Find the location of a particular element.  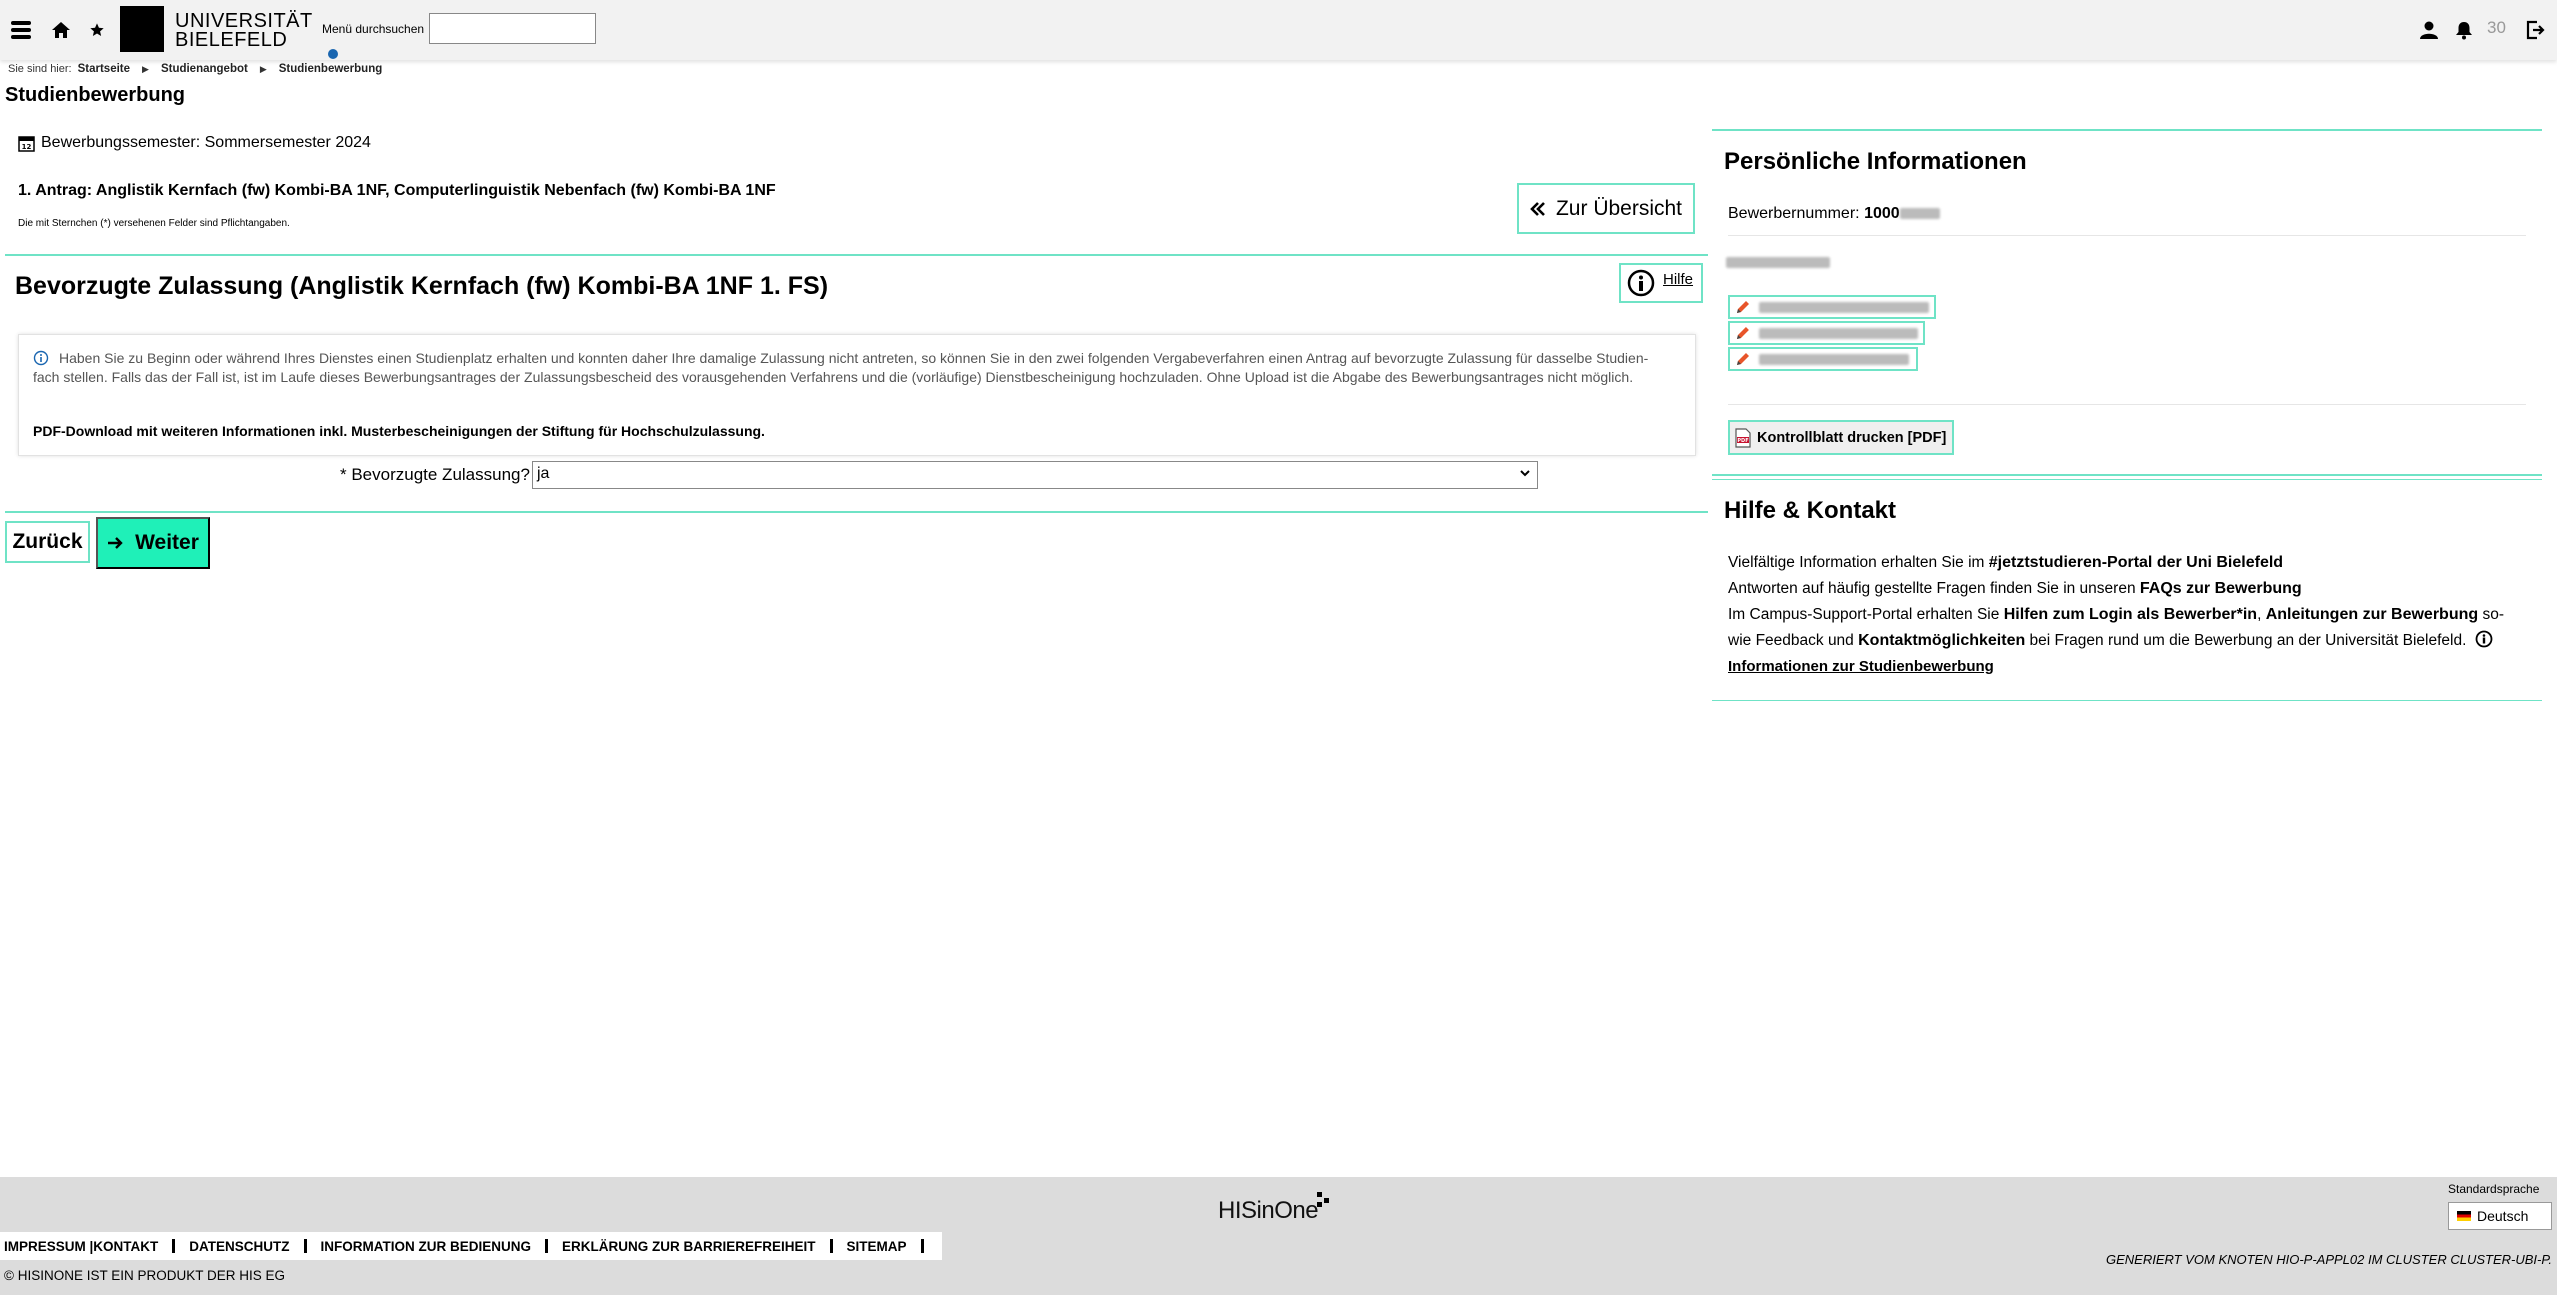

edit-email-link is located at coordinates (1826, 333).